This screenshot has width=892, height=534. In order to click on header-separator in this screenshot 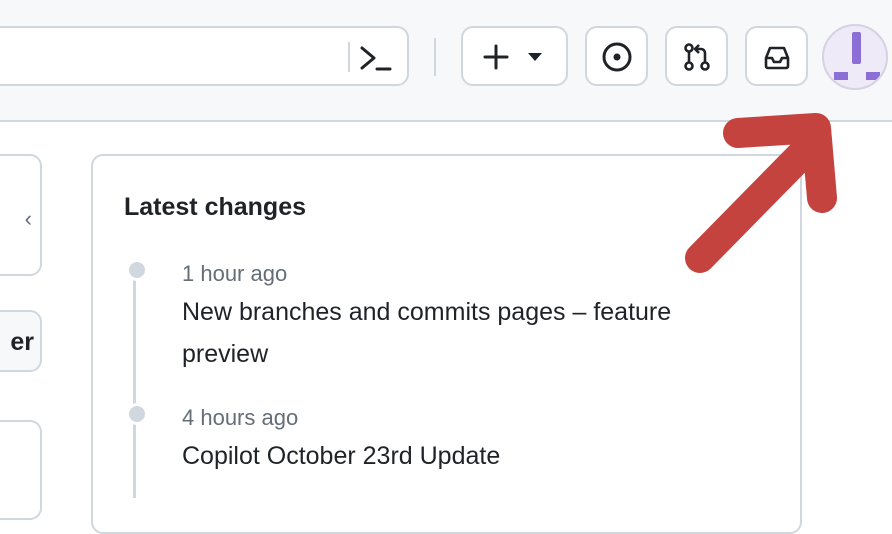, I will do `click(435, 57)`.